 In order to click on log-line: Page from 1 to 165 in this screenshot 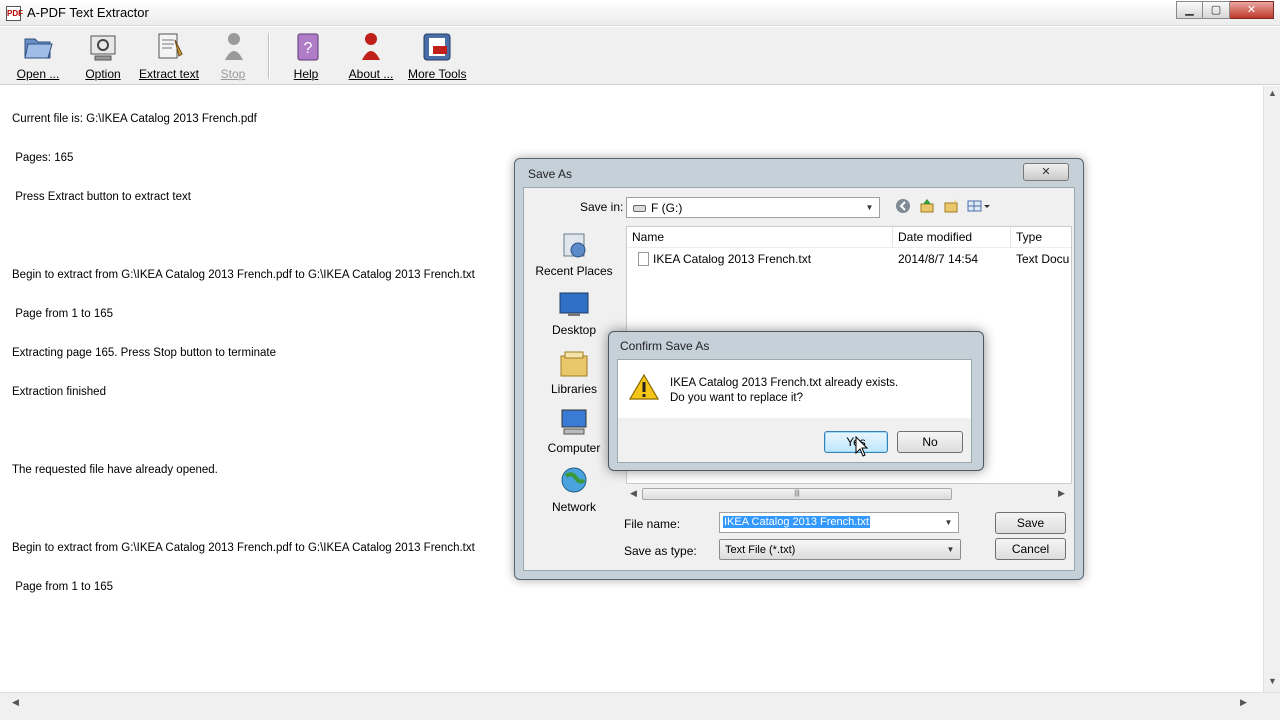, I will do `click(63, 587)`.